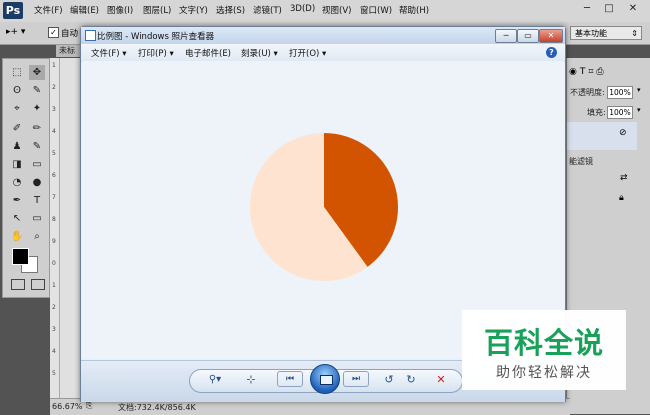  Describe the element at coordinates (544, 373) in the screenshot. I see `watermark-subtitle: 助你轻松解决` at that location.